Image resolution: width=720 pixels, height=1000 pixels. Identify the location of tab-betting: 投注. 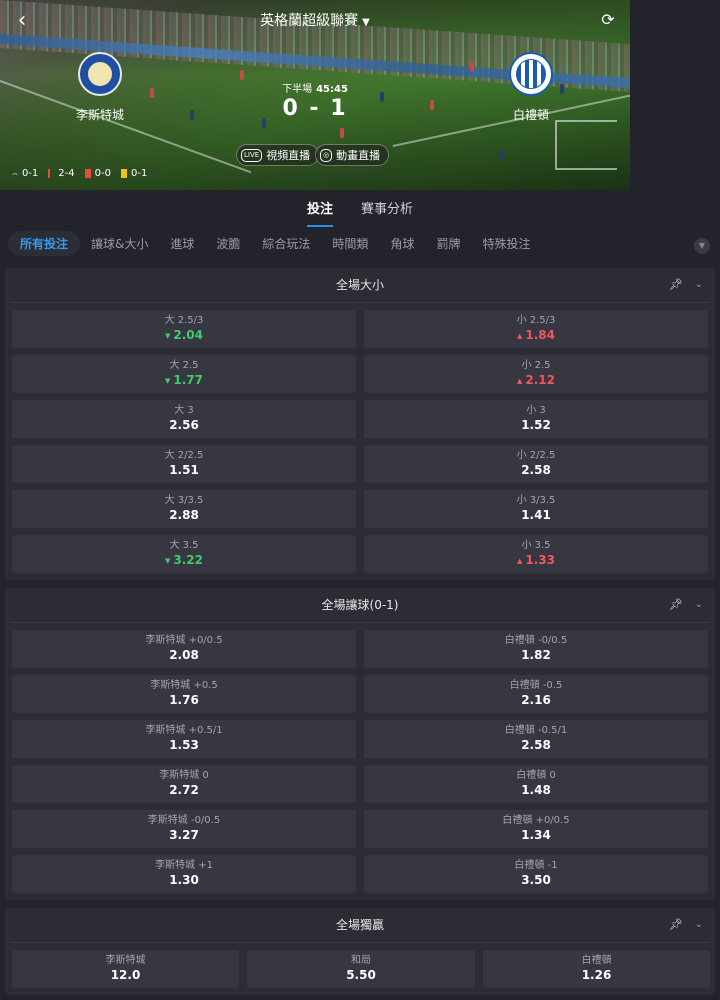
(320, 212).